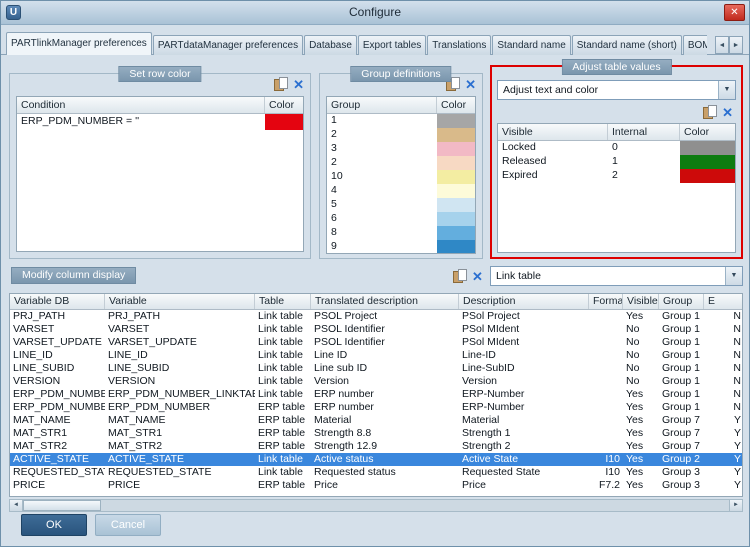 The width and height of the screenshot is (750, 547). Describe the element at coordinates (385, 301) in the screenshot. I see `column-header-translated-description: Translated description` at that location.